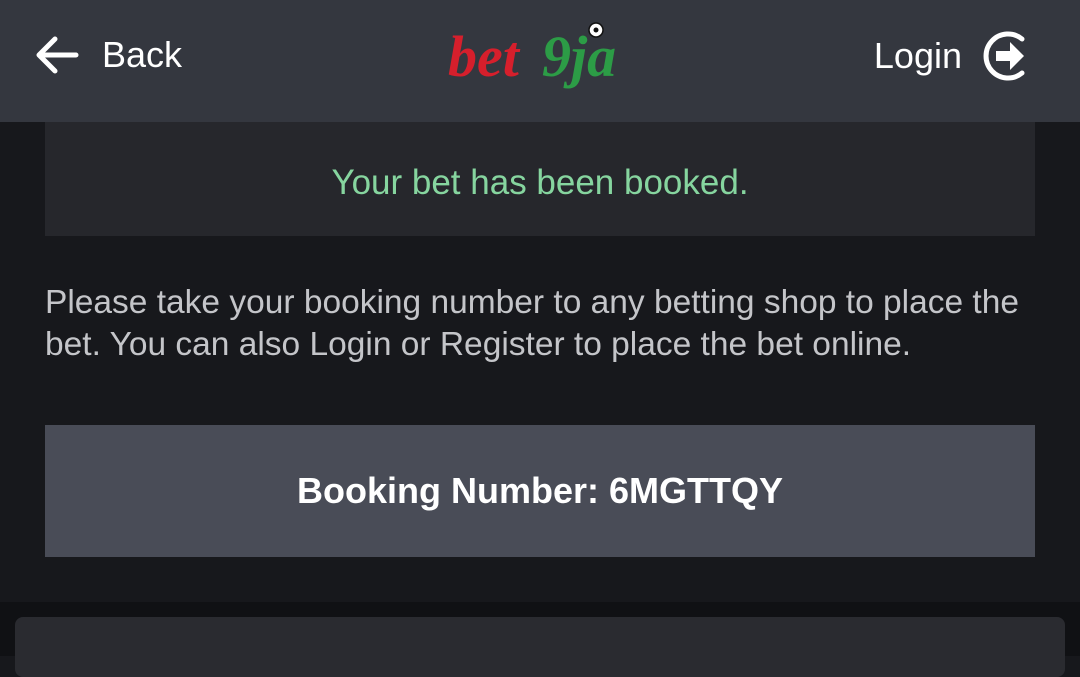  What do you see at coordinates (57, 55) in the screenshot?
I see `arrow-left-icon` at bounding box center [57, 55].